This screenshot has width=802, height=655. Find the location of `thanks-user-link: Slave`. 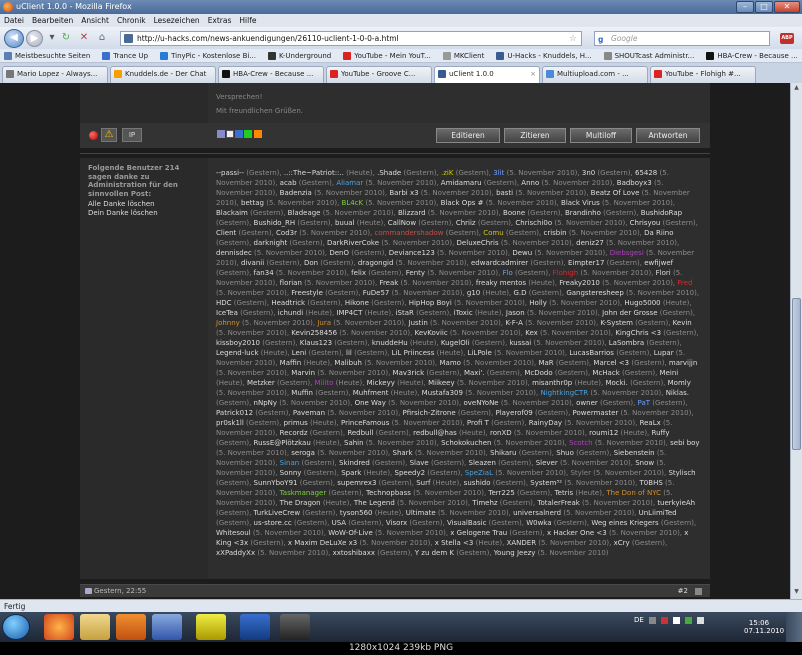

thanks-user-link: Slave is located at coordinates (419, 463).